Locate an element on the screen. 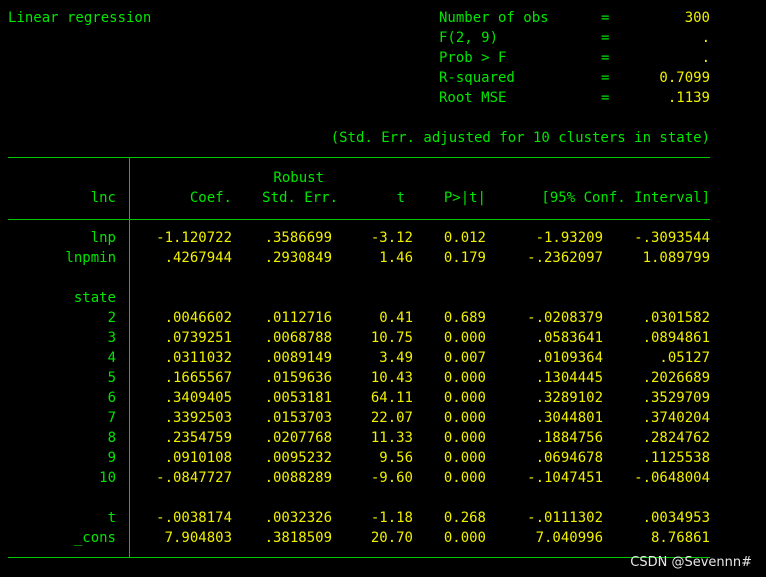 The width and height of the screenshot is (766, 577). t-header: t is located at coordinates (400, 198).